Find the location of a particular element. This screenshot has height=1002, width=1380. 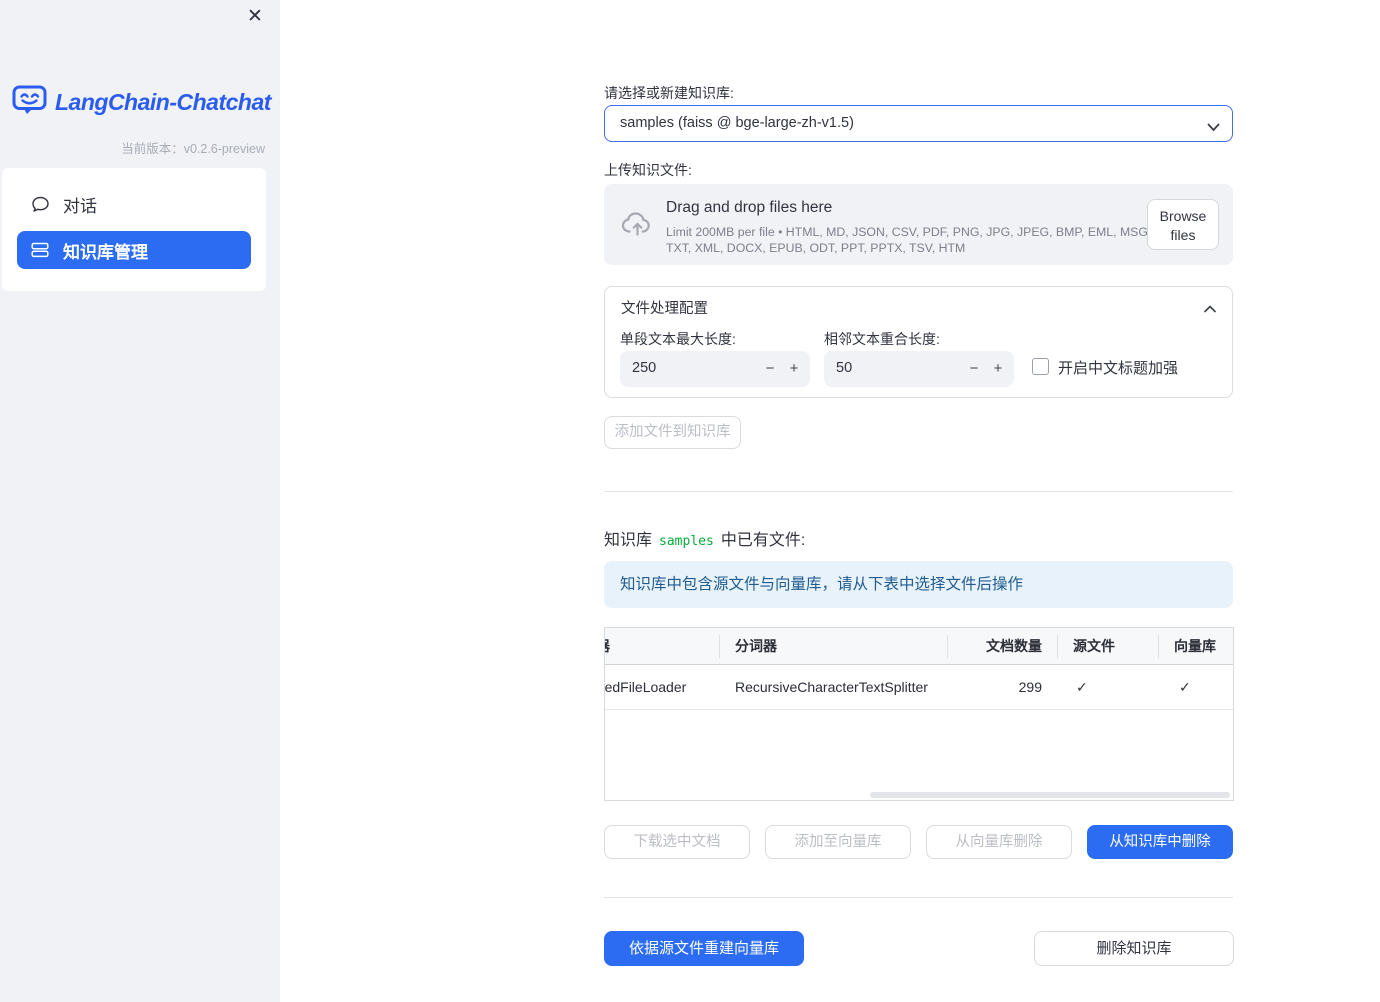

sidebar-close-icon: ✕ is located at coordinates (255, 17).